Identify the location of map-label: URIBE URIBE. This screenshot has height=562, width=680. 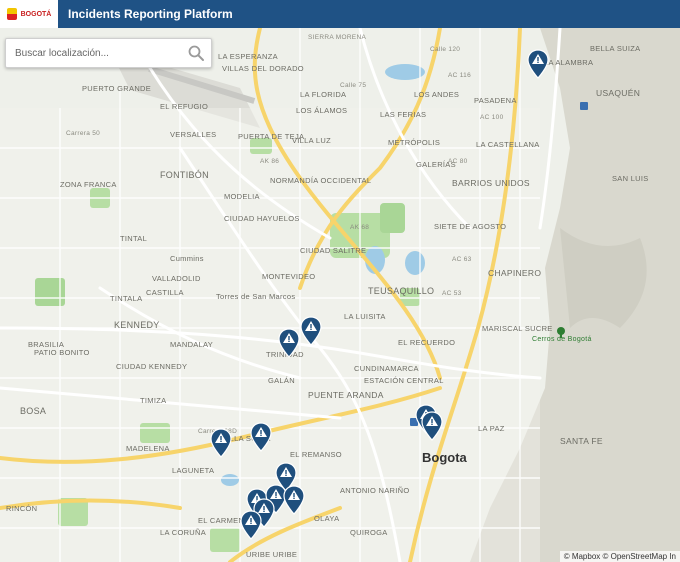
(272, 554).